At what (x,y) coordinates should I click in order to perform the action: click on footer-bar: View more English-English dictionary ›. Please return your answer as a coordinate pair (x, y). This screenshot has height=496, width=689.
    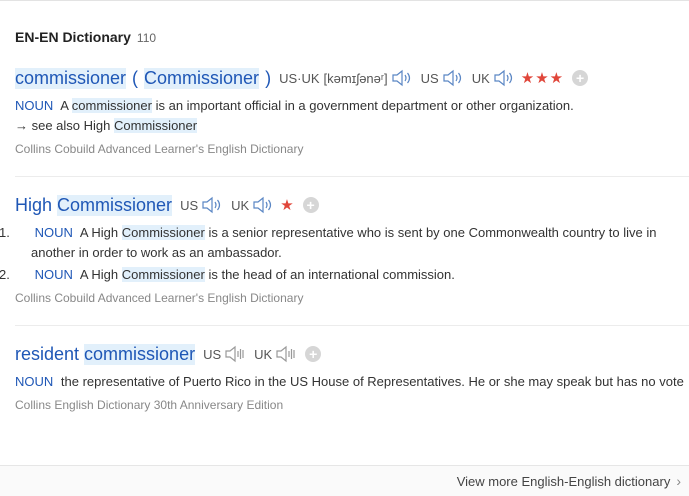
    Looking at the image, I should click on (344, 480).